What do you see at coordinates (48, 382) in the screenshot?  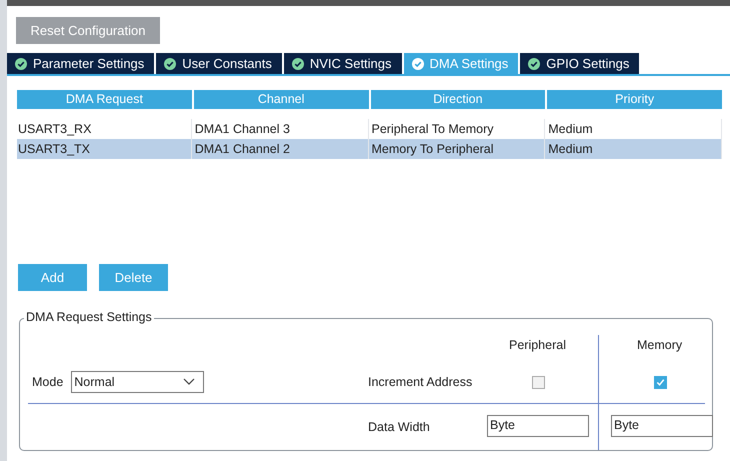 I see `field-label: Mode` at bounding box center [48, 382].